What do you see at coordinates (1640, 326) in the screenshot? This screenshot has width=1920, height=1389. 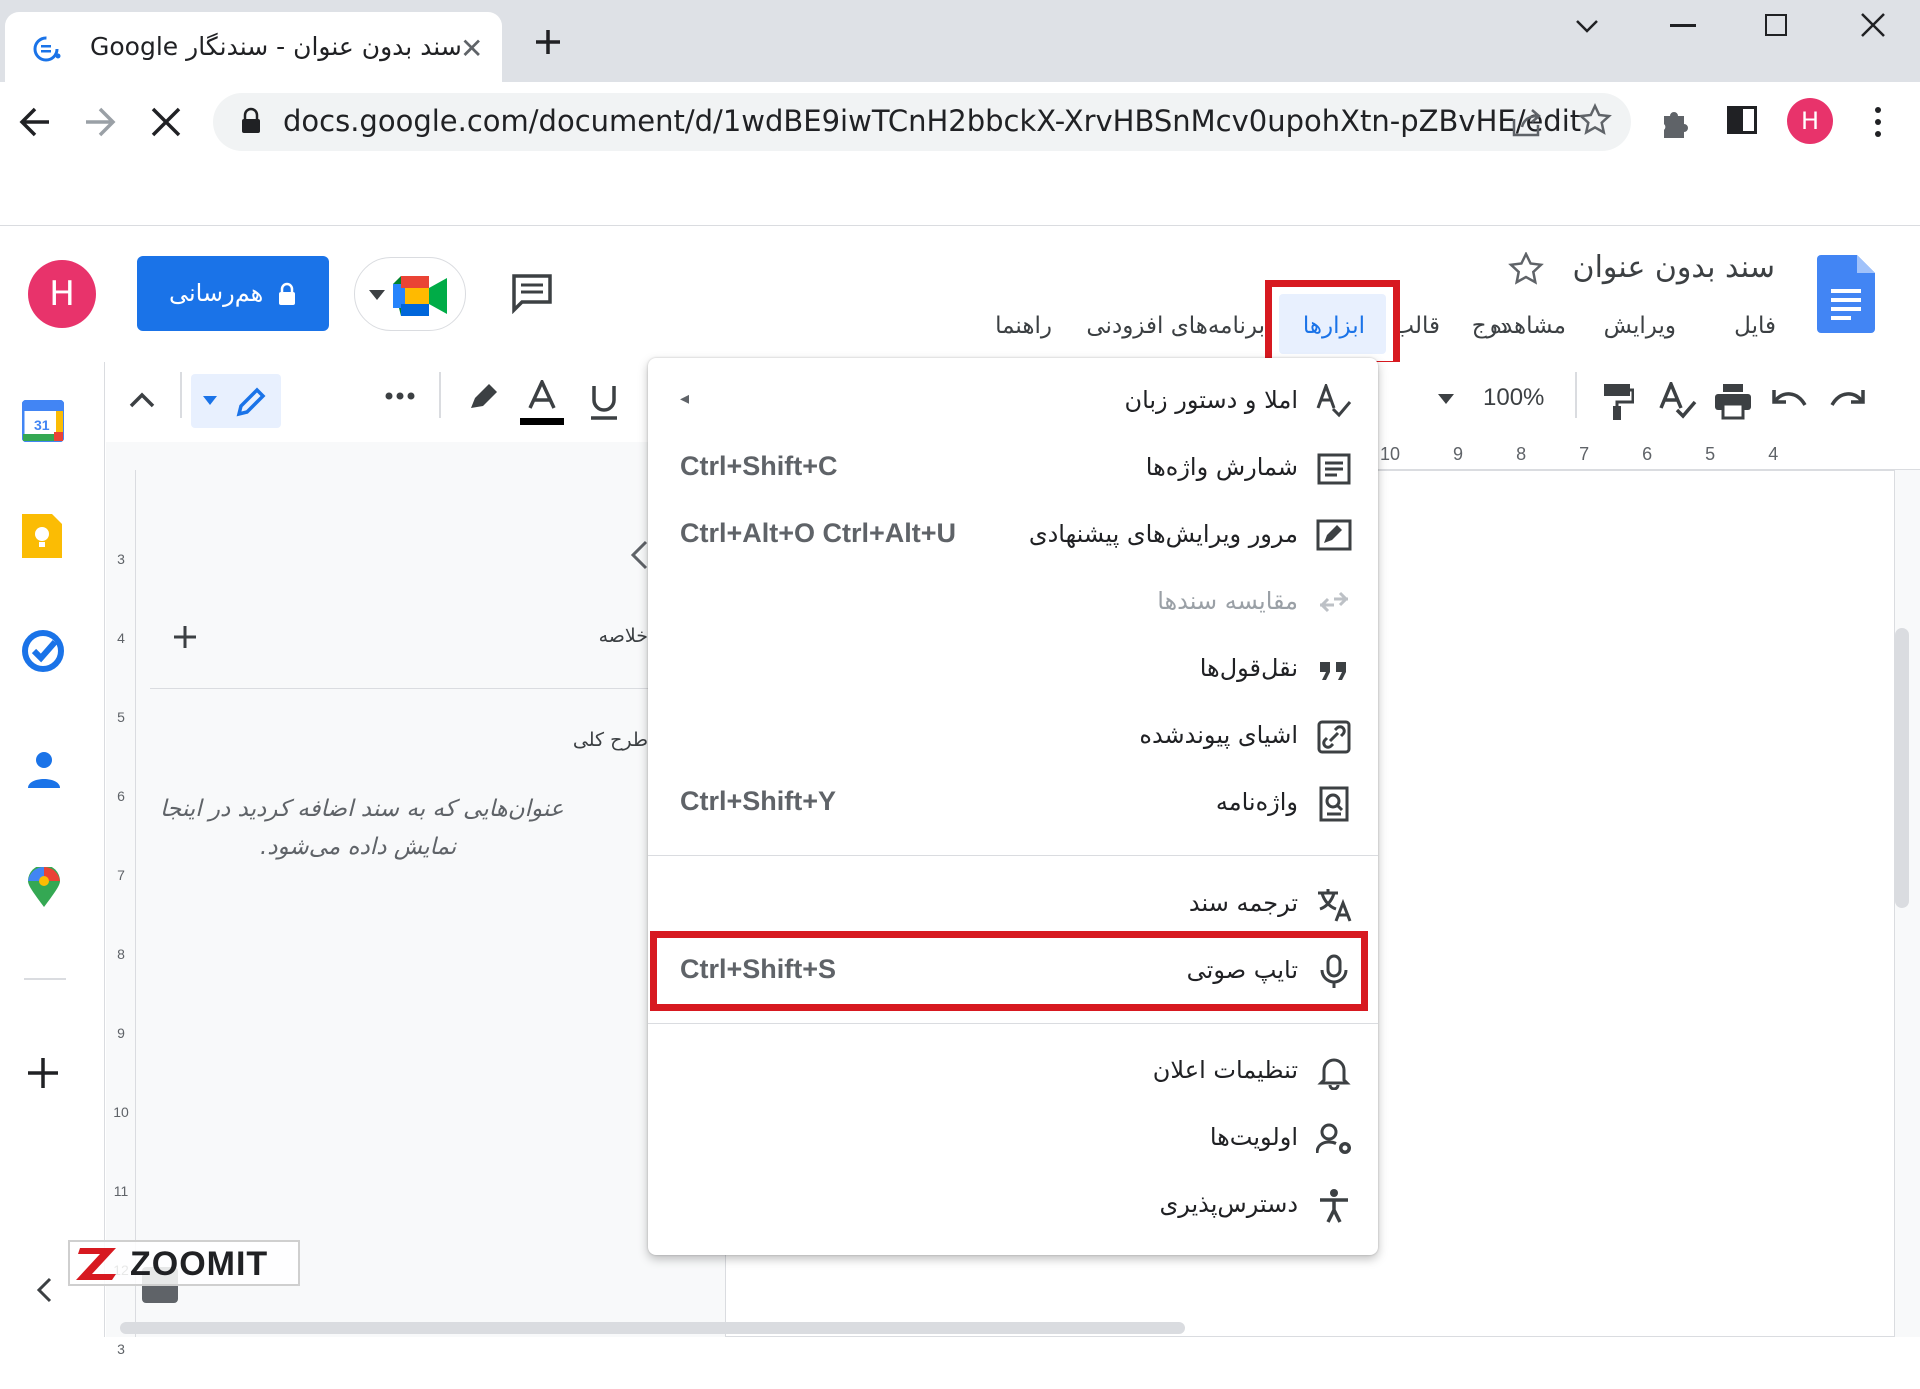 I see `menu-edit: ویرایش` at bounding box center [1640, 326].